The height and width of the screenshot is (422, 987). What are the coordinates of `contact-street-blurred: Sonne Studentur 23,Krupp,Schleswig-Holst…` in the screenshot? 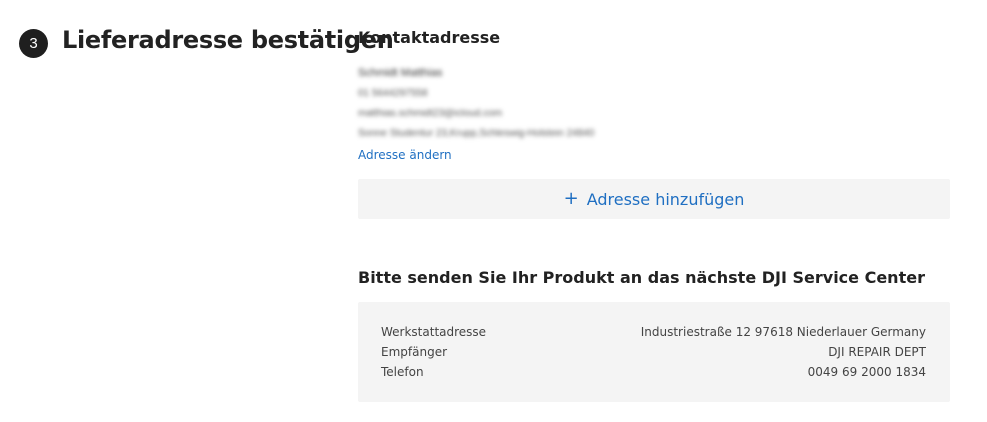 It's located at (476, 134).